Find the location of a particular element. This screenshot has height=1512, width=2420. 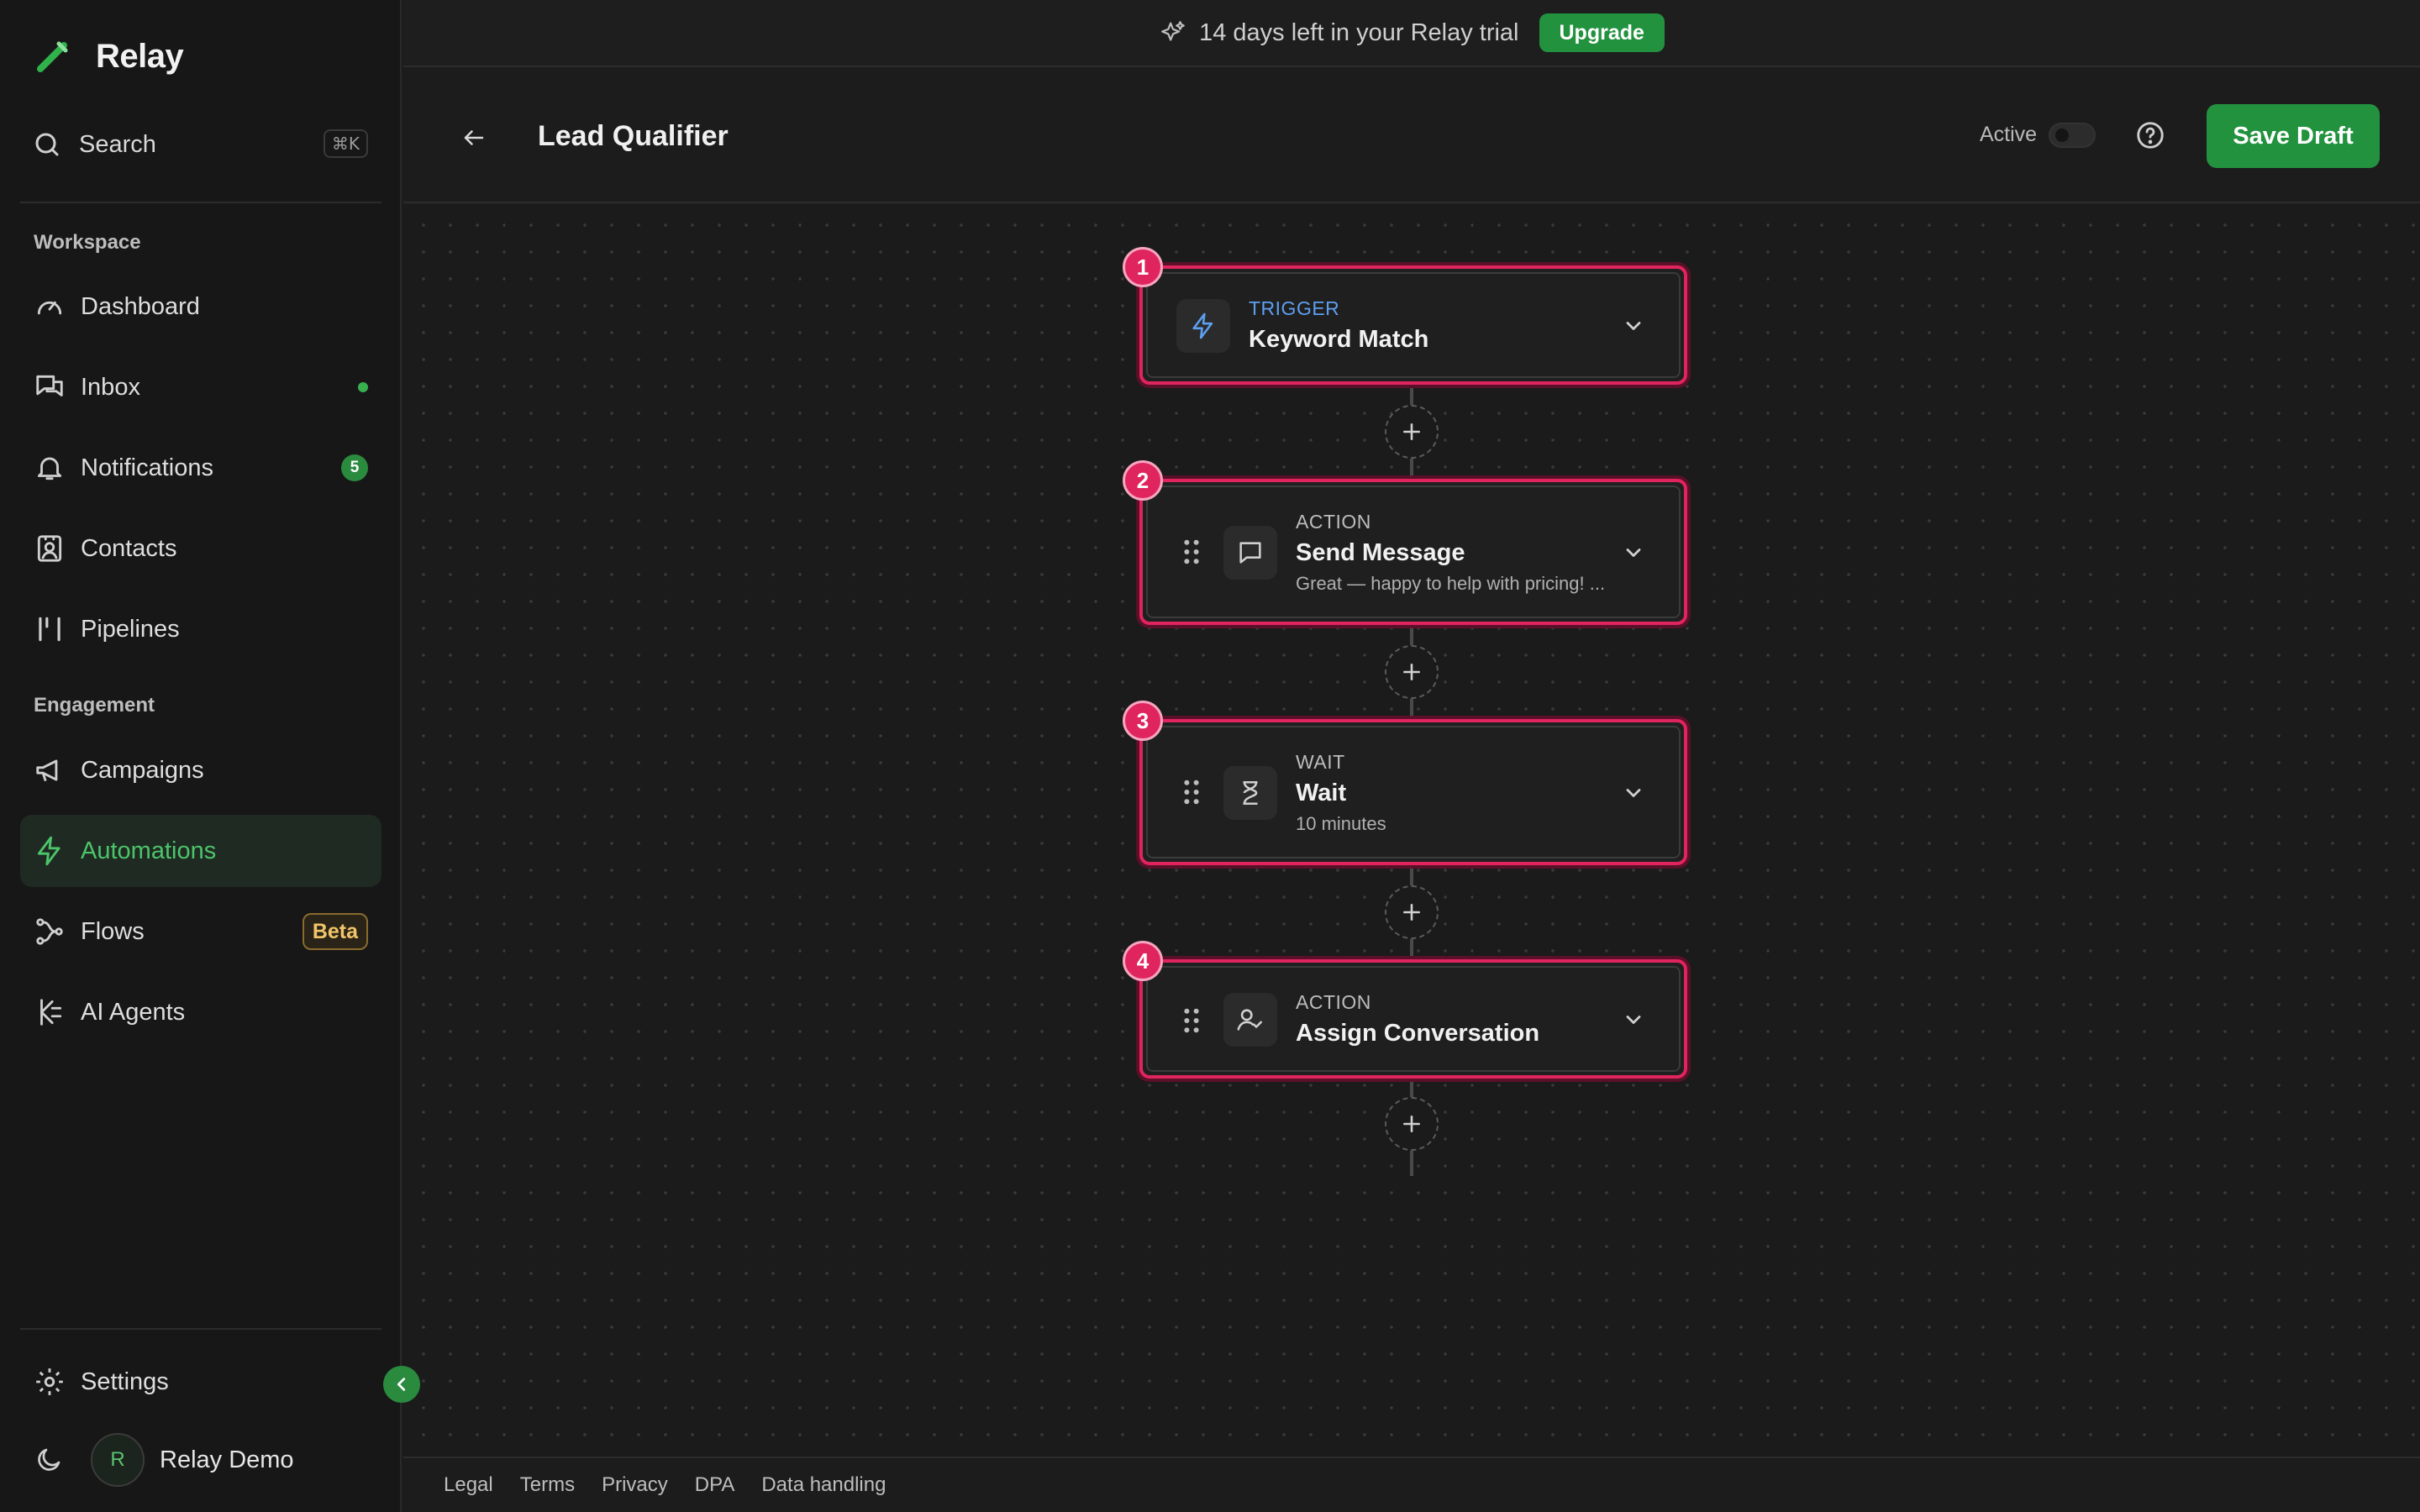

sidebar-item-label: Flows is located at coordinates (113, 931).